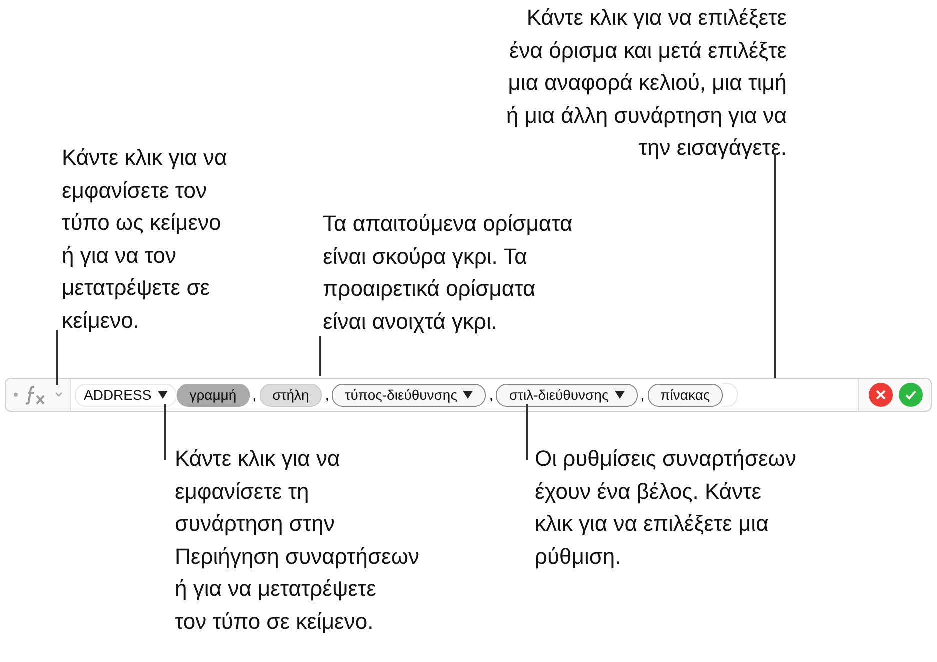 The width and height of the screenshot is (937, 662). I want to click on callout-text: Κάντε κλικ για να εμφανίσετε τη συνάρτηση στην Περιήγηση συναρτήσεων ή για να μετατρέψετε τον τύπο σε κείμενο., so click(297, 540).